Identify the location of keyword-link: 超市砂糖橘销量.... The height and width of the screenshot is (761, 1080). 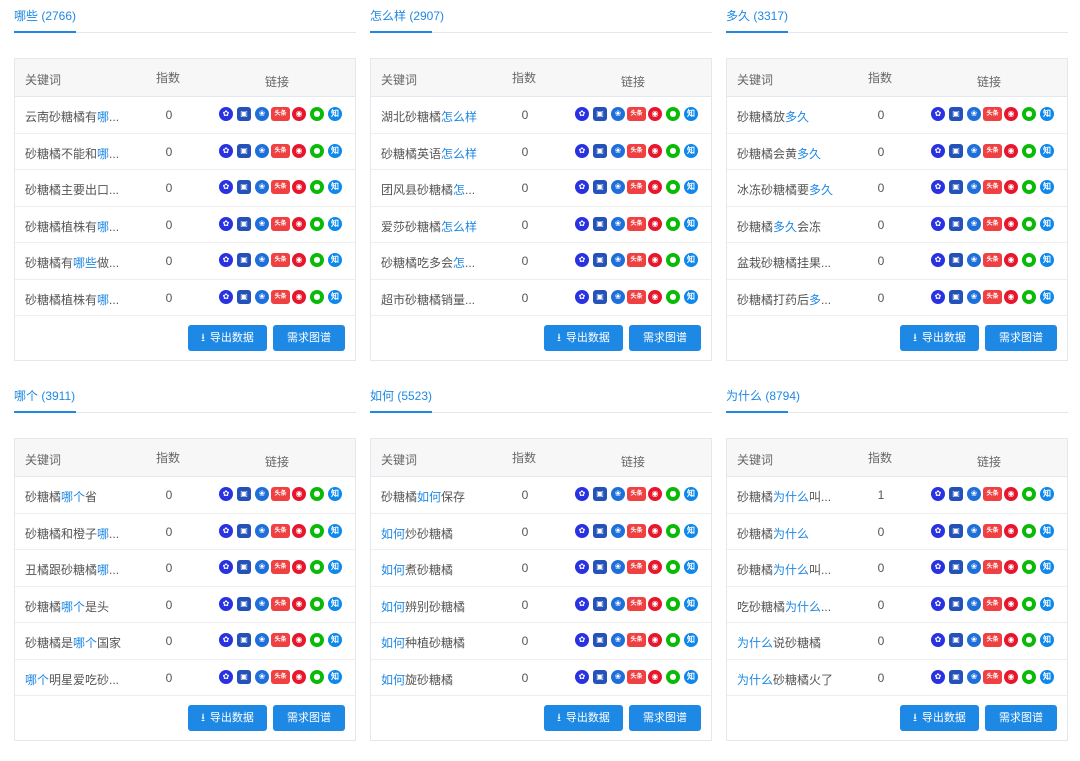
(431, 299).